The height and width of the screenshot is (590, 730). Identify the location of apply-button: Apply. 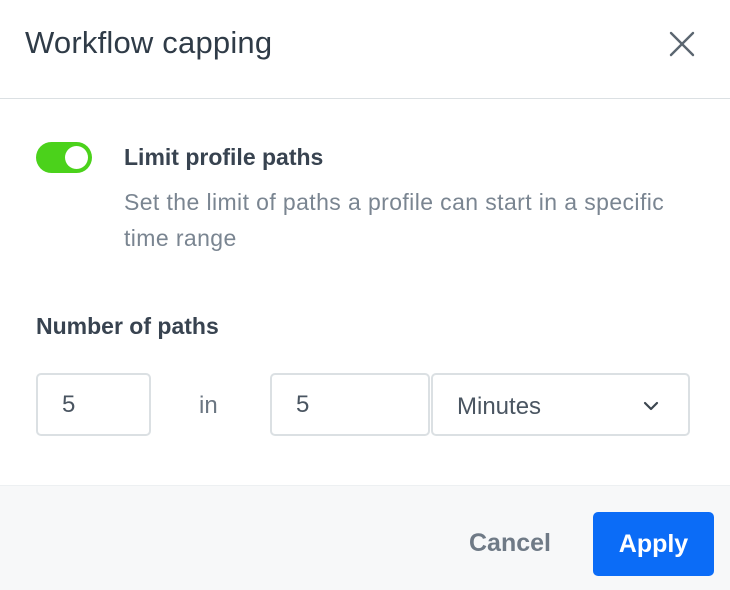
(653, 544).